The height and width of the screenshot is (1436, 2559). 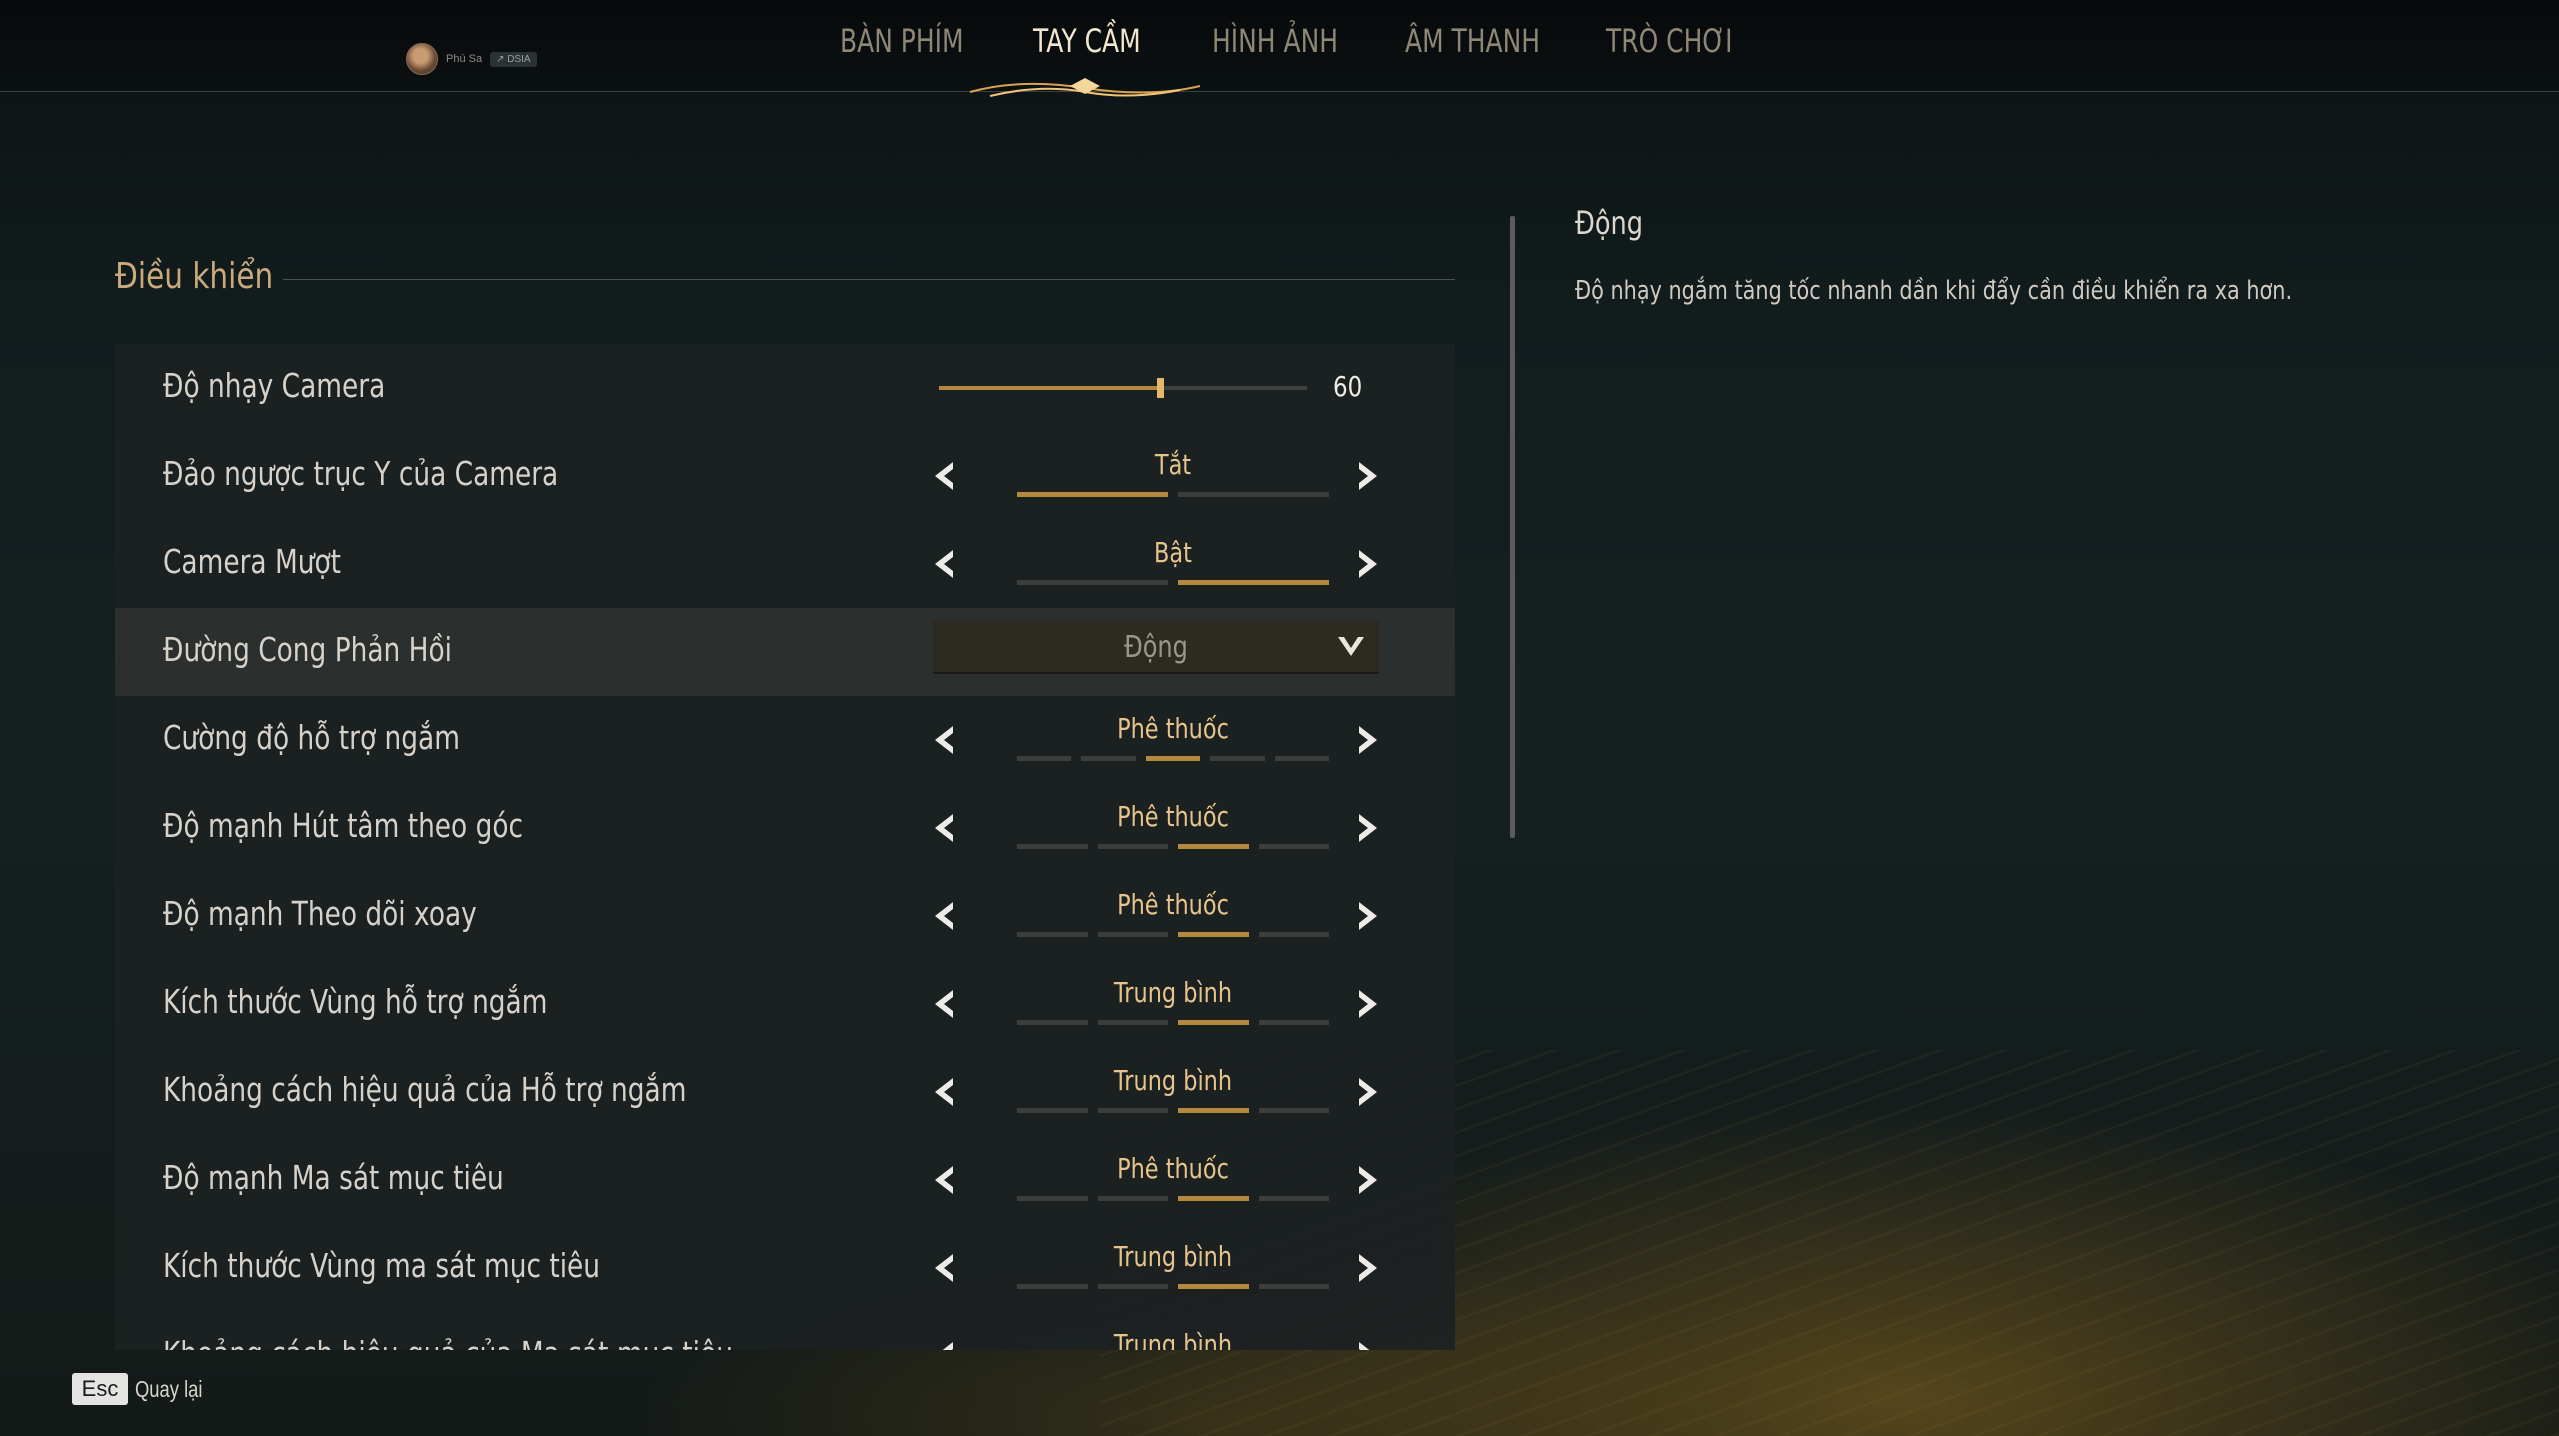 I want to click on active-tab-ornament-icon, so click(x=1085, y=87).